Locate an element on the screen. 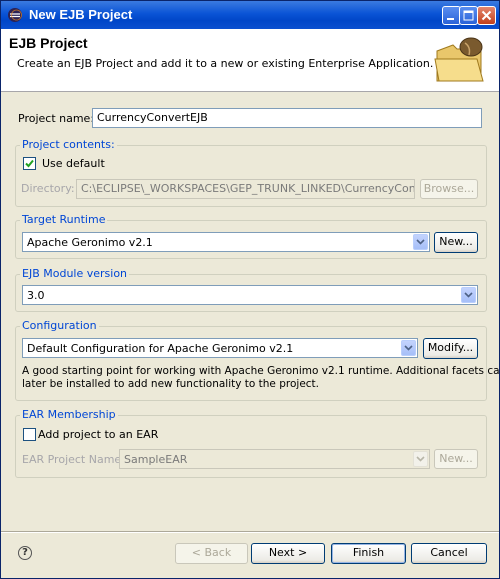 Image resolution: width=500 pixels, height=579 pixels. ejb-project-wizard-icon is located at coordinates (459, 59).